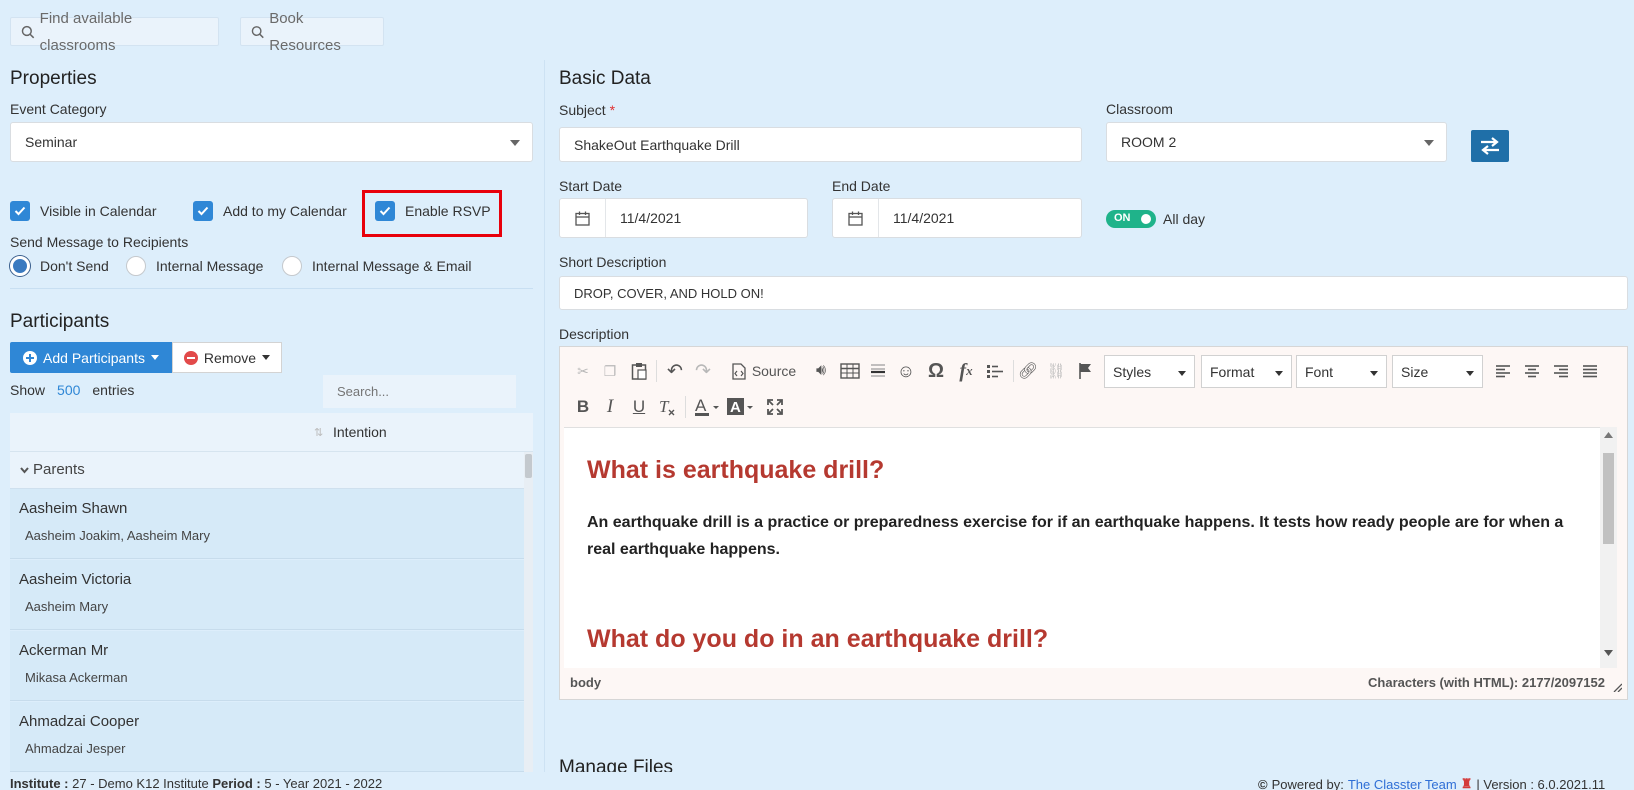 The image size is (1634, 790). What do you see at coordinates (821, 371) in the screenshot?
I see `speaker-icon: 🔊︎` at bounding box center [821, 371].